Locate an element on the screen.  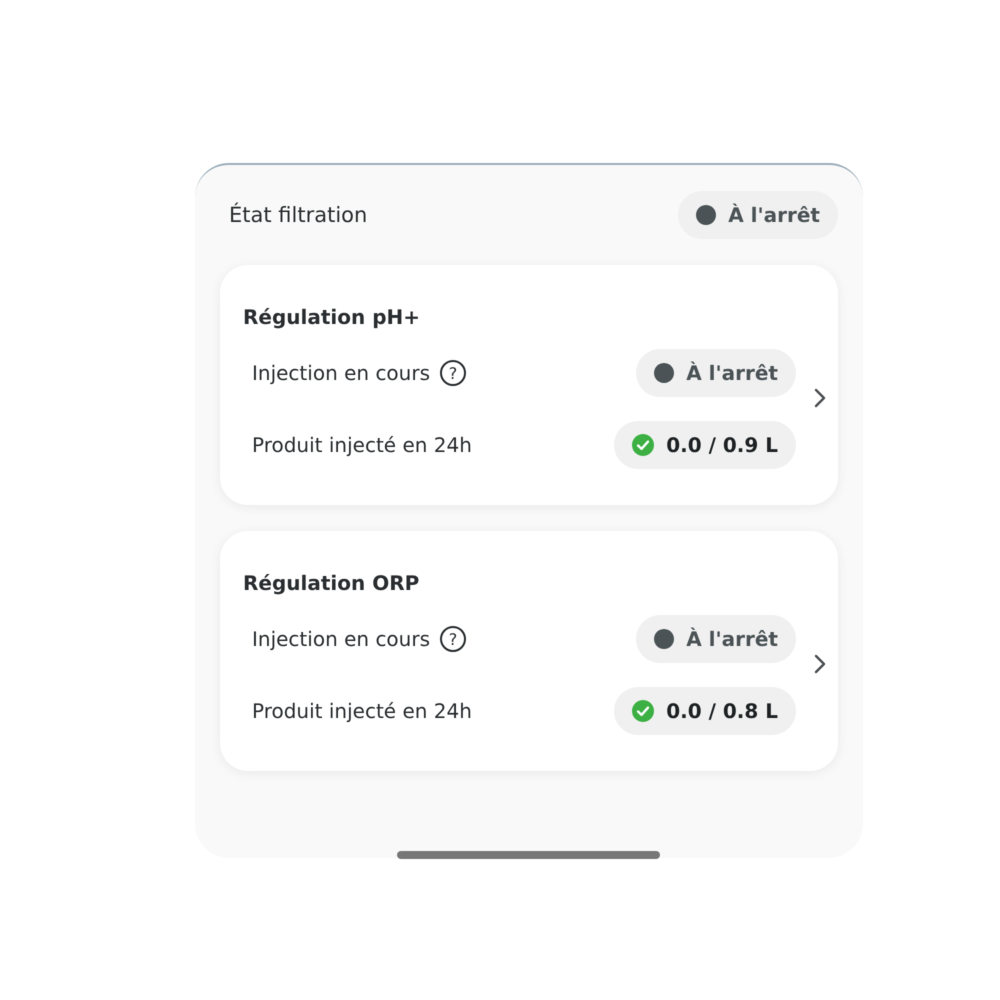
card-title: Régulation ORP is located at coordinates (331, 583).